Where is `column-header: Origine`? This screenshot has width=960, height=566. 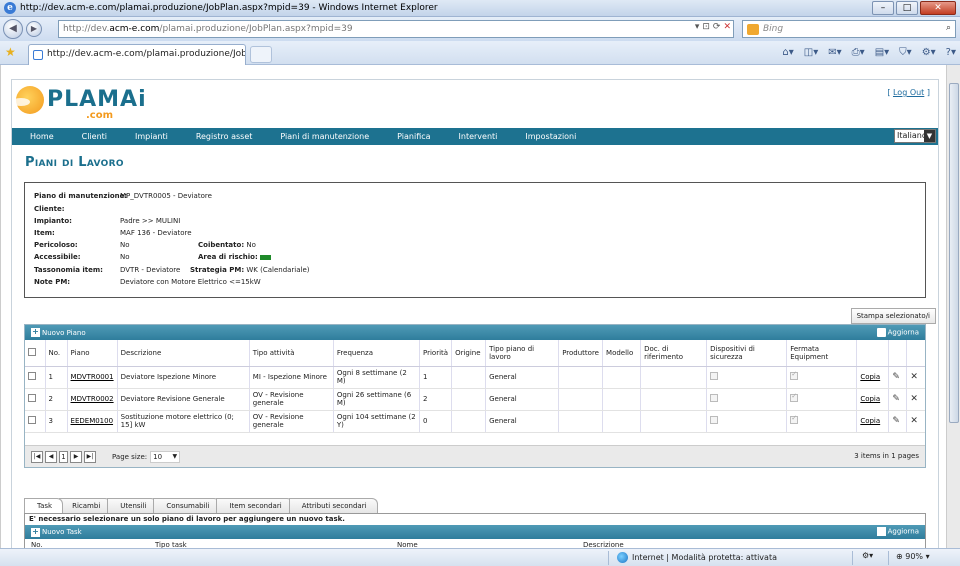
column-header: Origine is located at coordinates (468, 353).